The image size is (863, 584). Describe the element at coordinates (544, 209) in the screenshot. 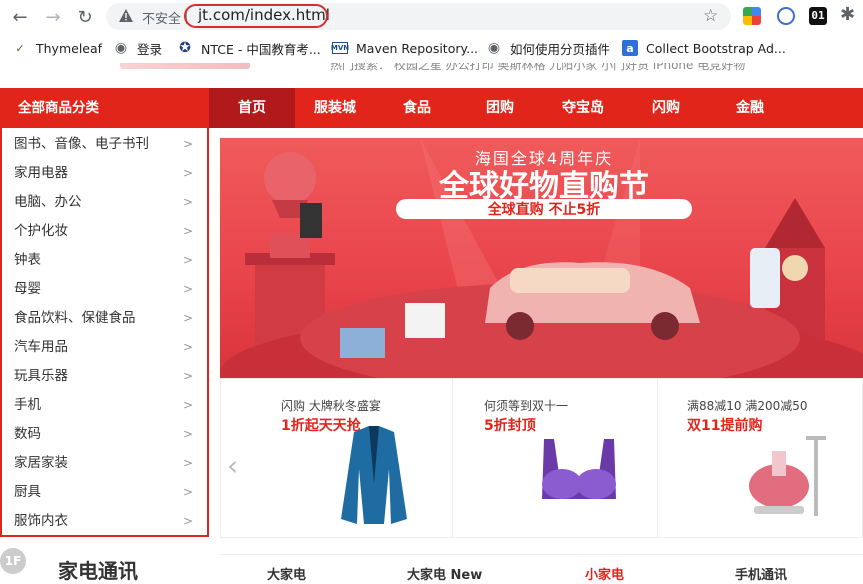

I see `banner-pill-text: 全球直购 不止5折` at that location.